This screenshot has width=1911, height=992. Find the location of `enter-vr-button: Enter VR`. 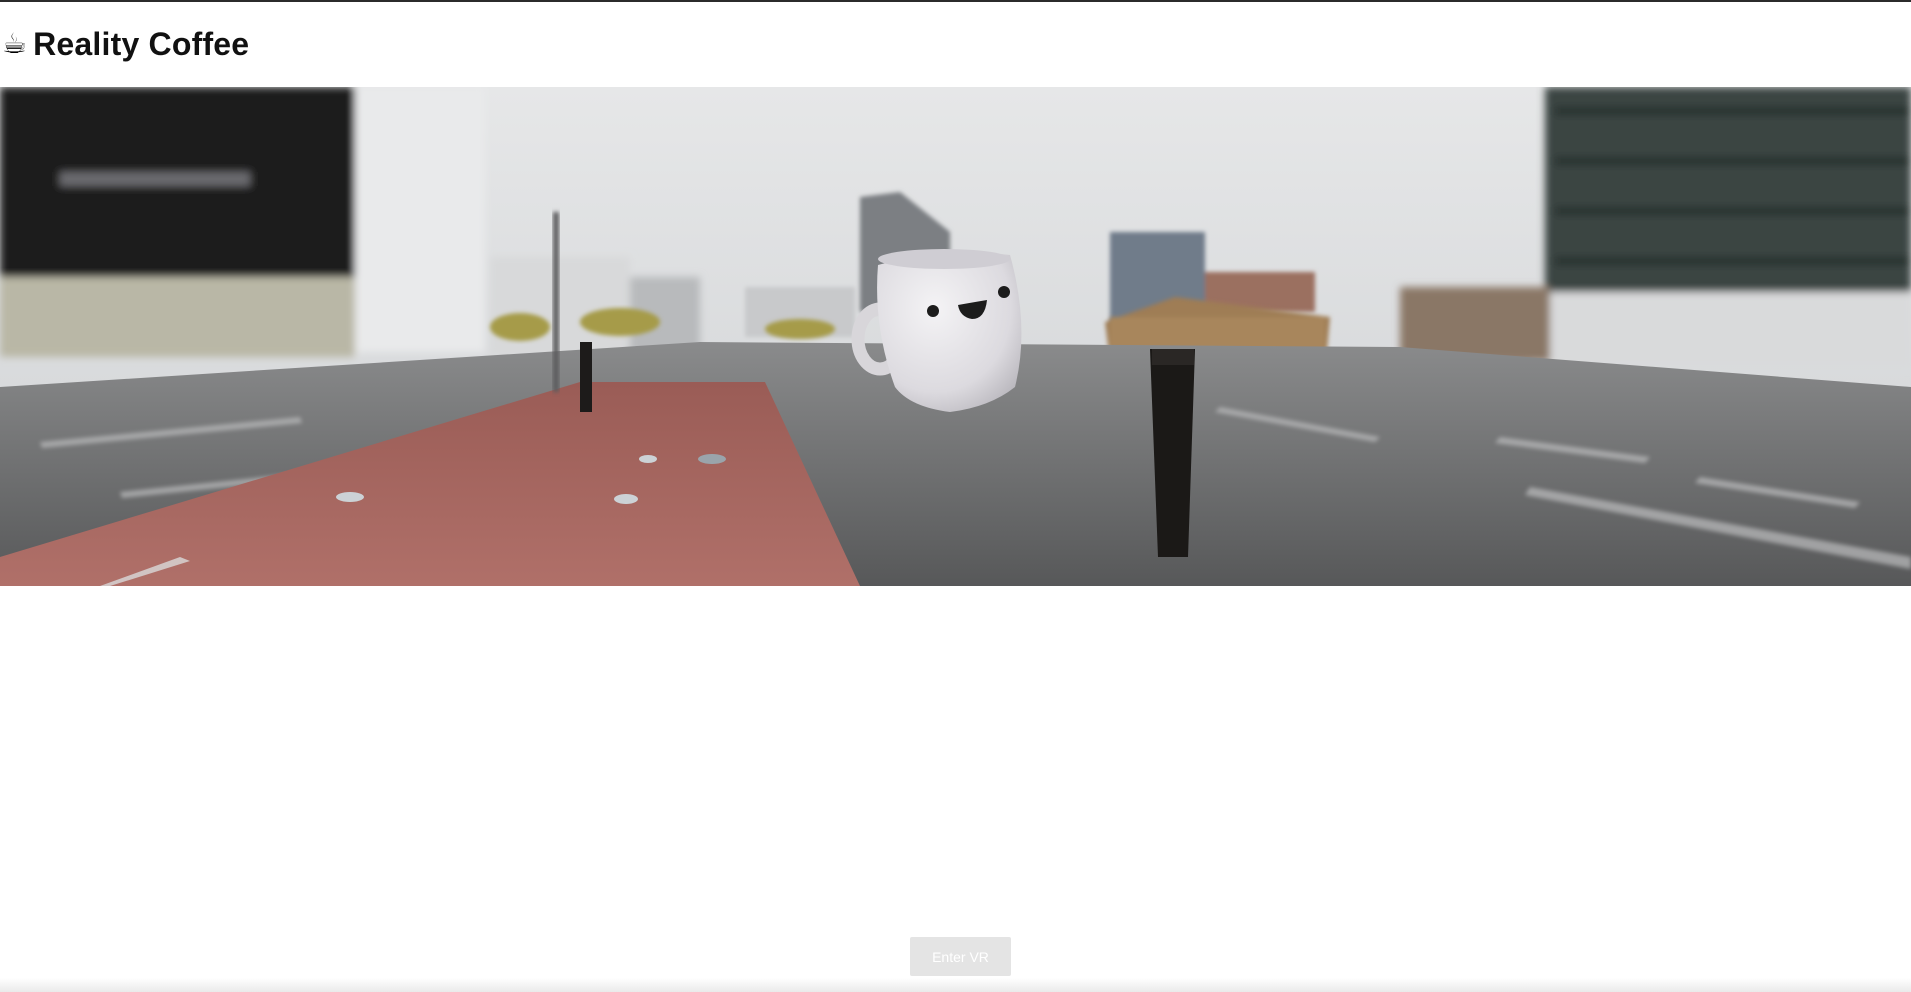

enter-vr-button: Enter VR is located at coordinates (960, 956).